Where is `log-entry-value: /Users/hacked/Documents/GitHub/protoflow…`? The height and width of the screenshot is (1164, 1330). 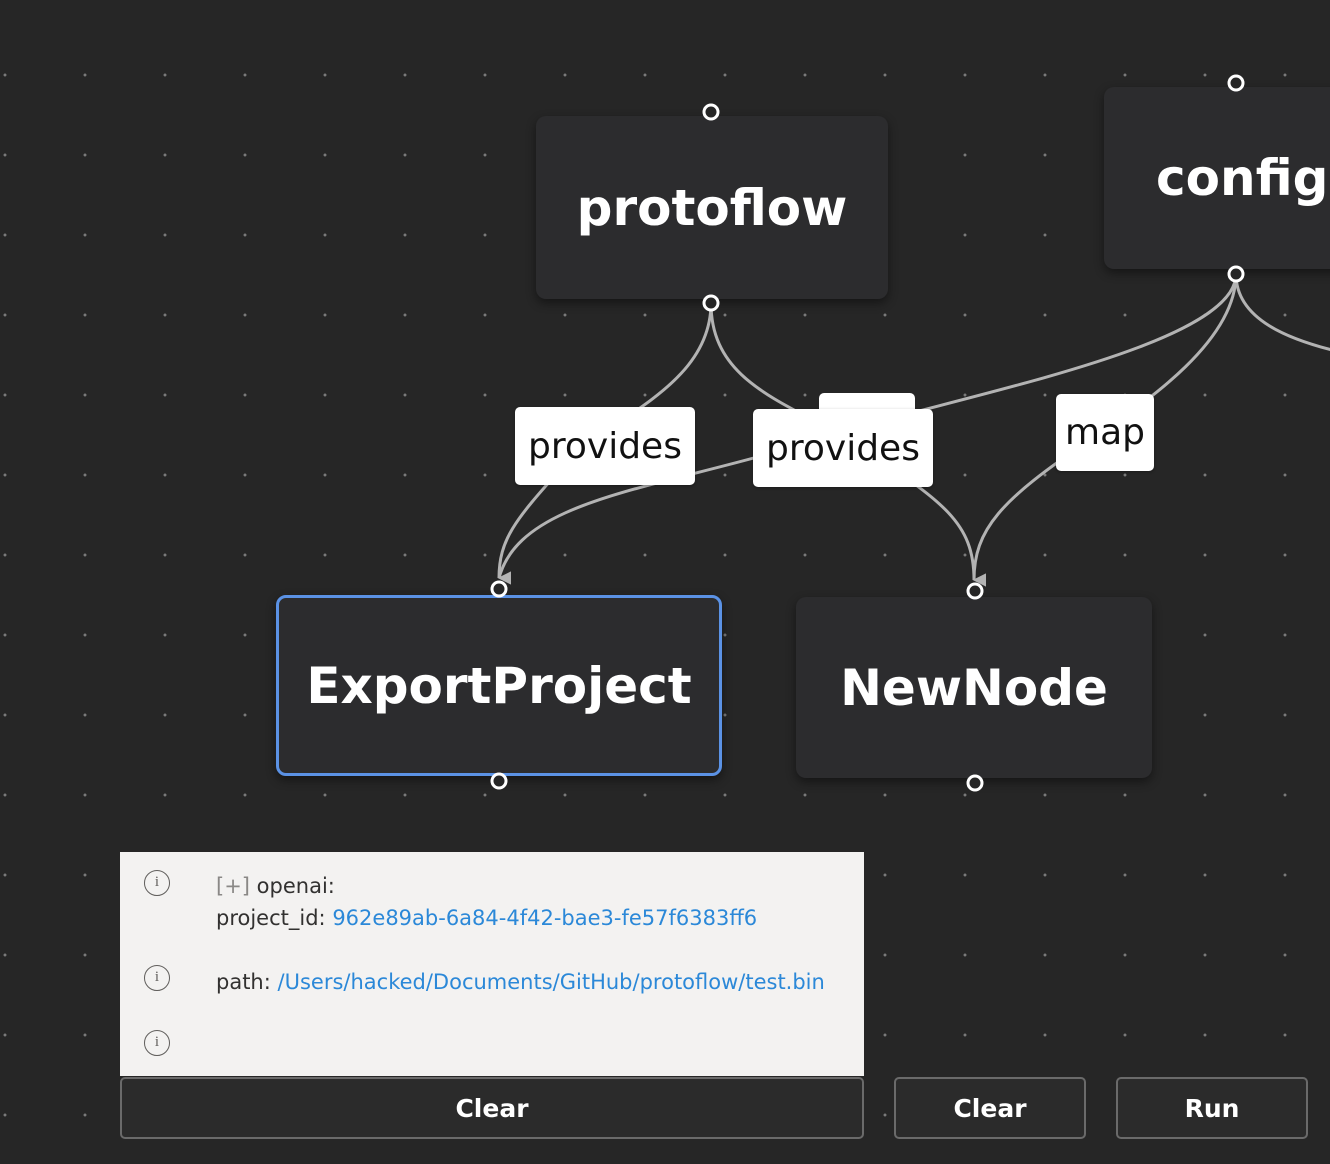 log-entry-value: /Users/hacked/Documents/GitHub/protoflow… is located at coordinates (551, 982).